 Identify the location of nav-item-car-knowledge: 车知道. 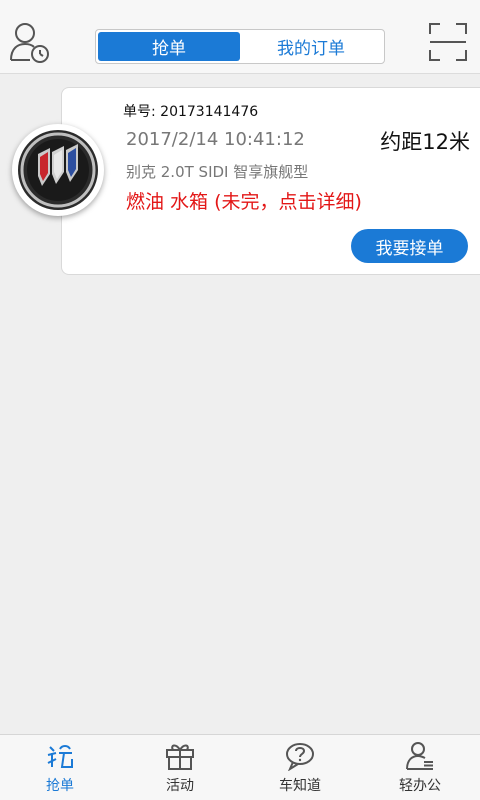
(300, 767).